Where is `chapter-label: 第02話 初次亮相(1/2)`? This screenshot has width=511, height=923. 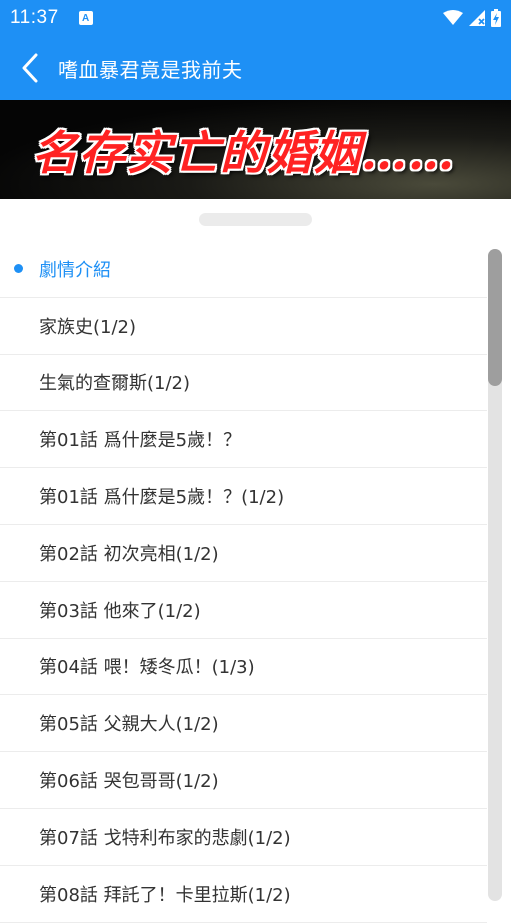
chapter-label: 第02話 初次亮相(1/2) is located at coordinates (129, 554).